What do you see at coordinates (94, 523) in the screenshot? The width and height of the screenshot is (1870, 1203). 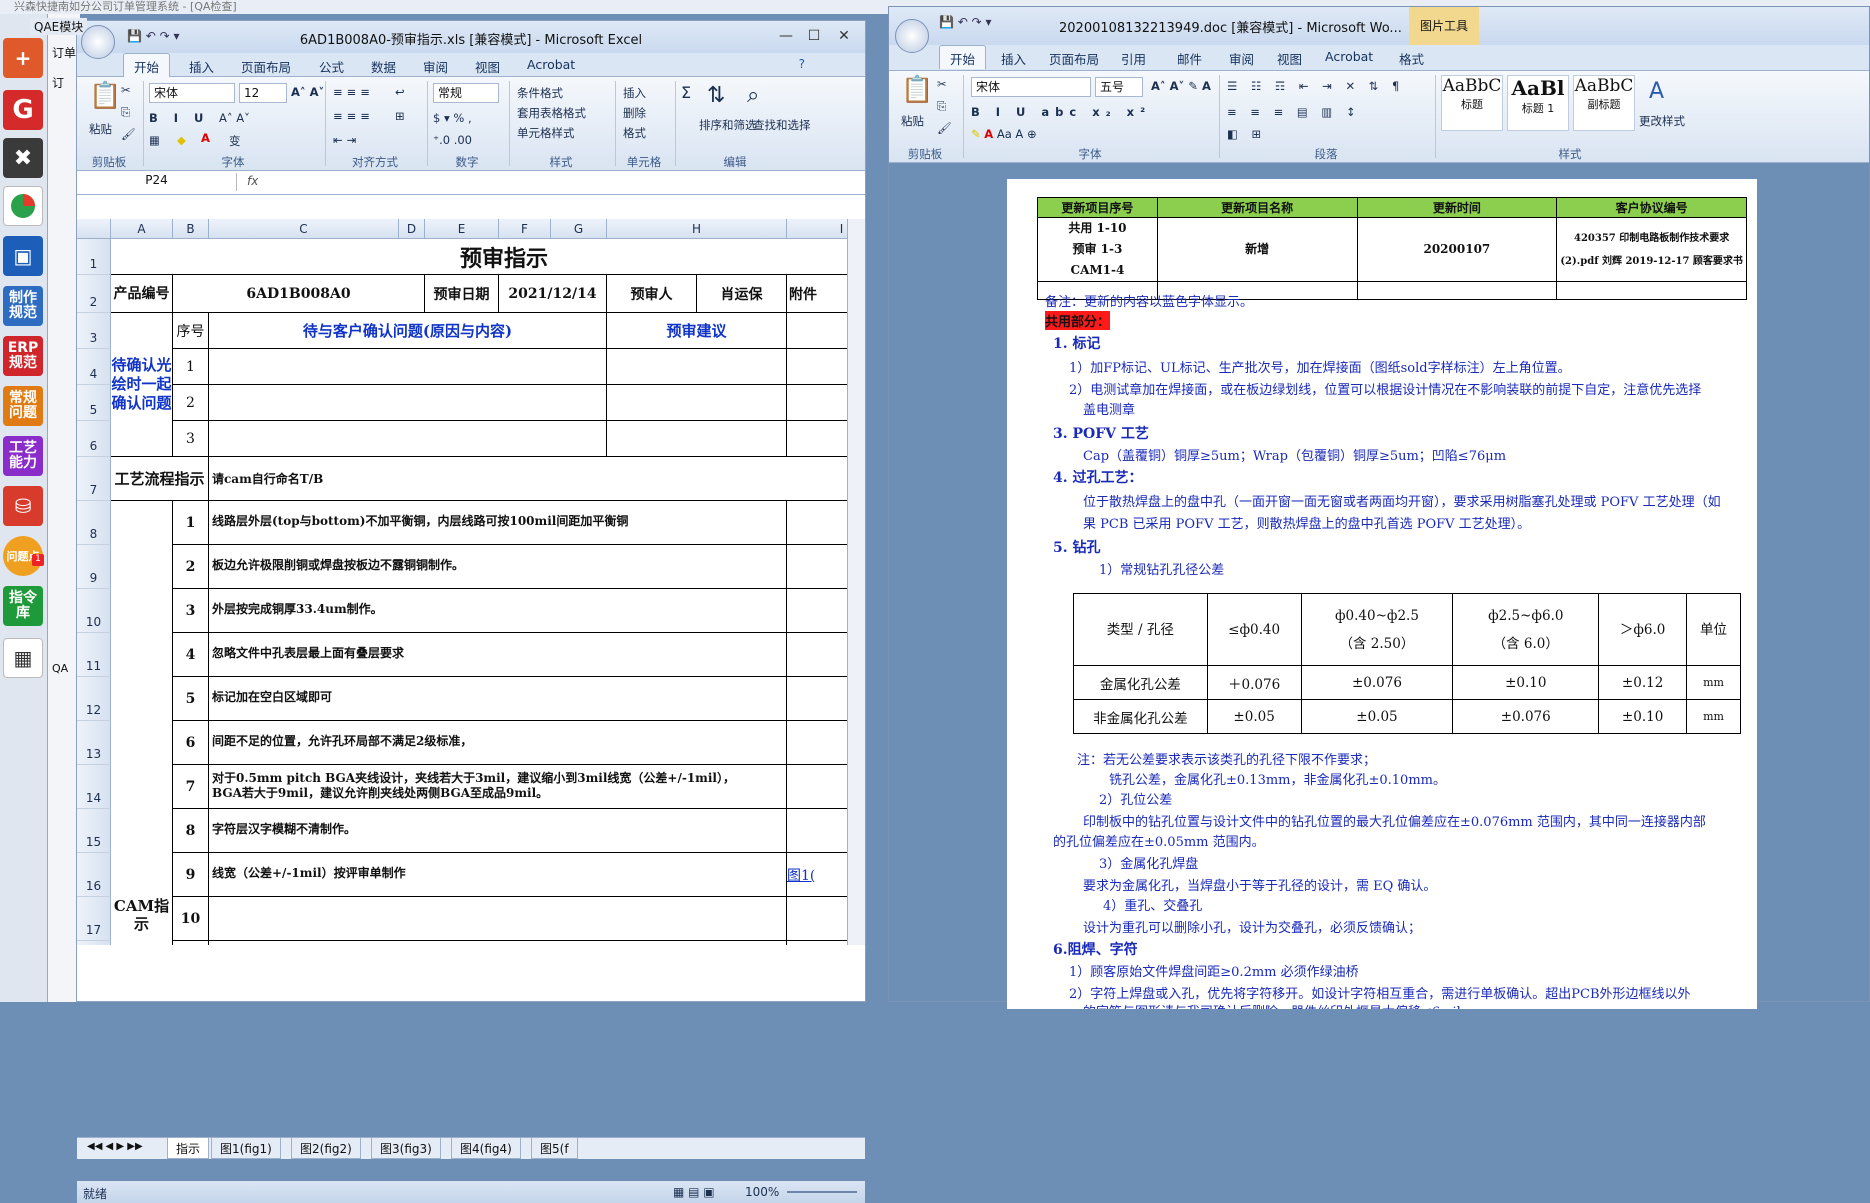 I see `row-header-8: 8` at bounding box center [94, 523].